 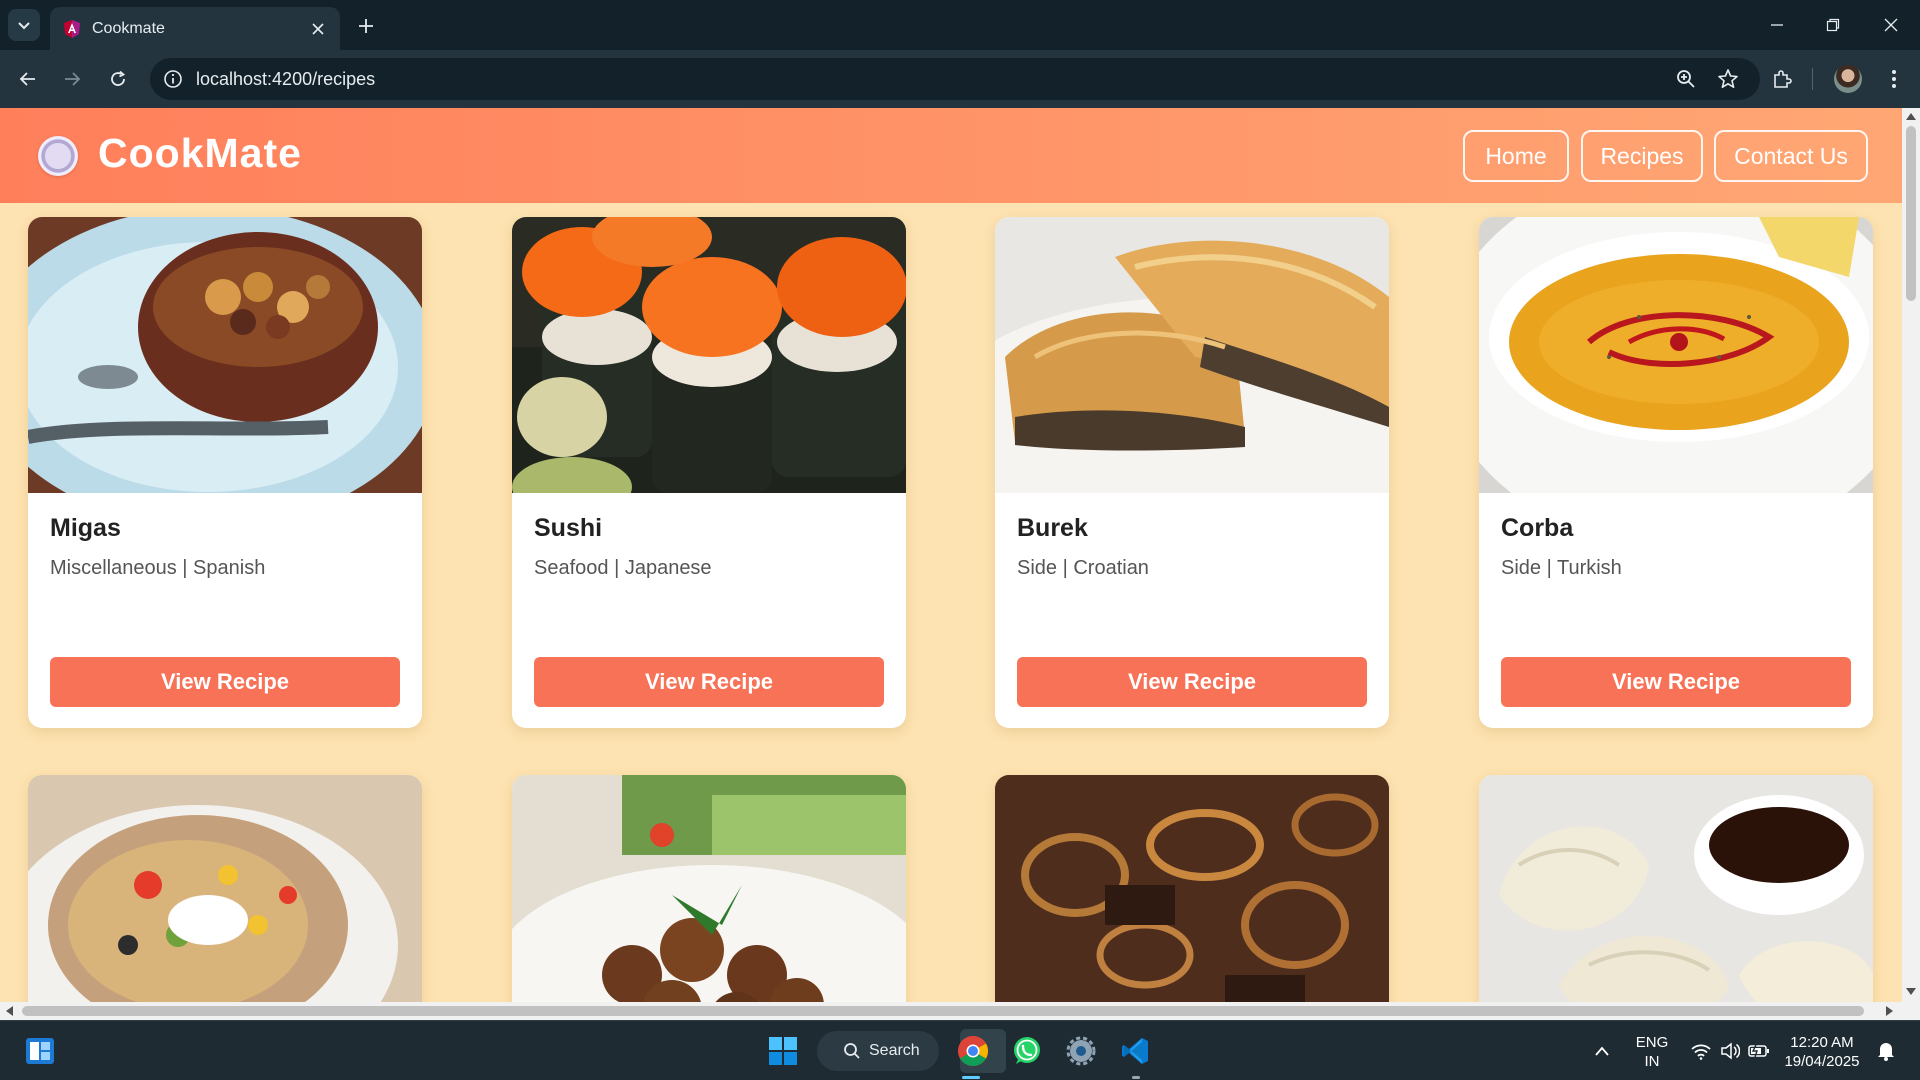 I want to click on plus-icon, so click(x=366, y=26).